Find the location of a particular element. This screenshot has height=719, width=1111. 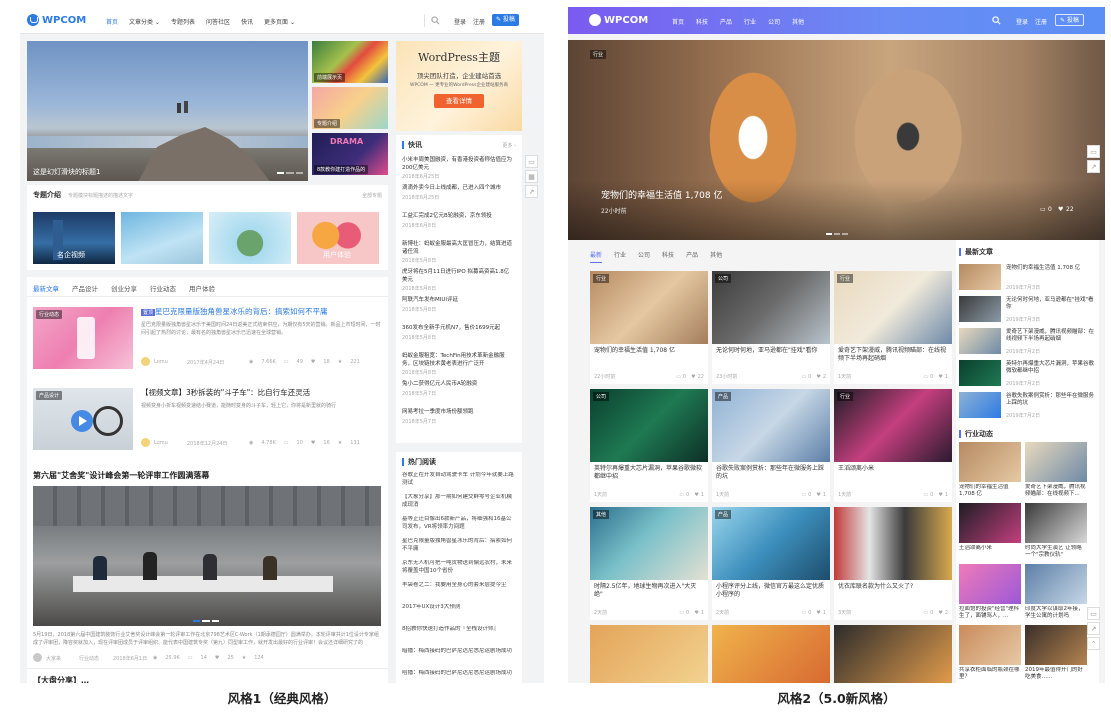

style2-logo: WPCOM is located at coordinates (618, 20).